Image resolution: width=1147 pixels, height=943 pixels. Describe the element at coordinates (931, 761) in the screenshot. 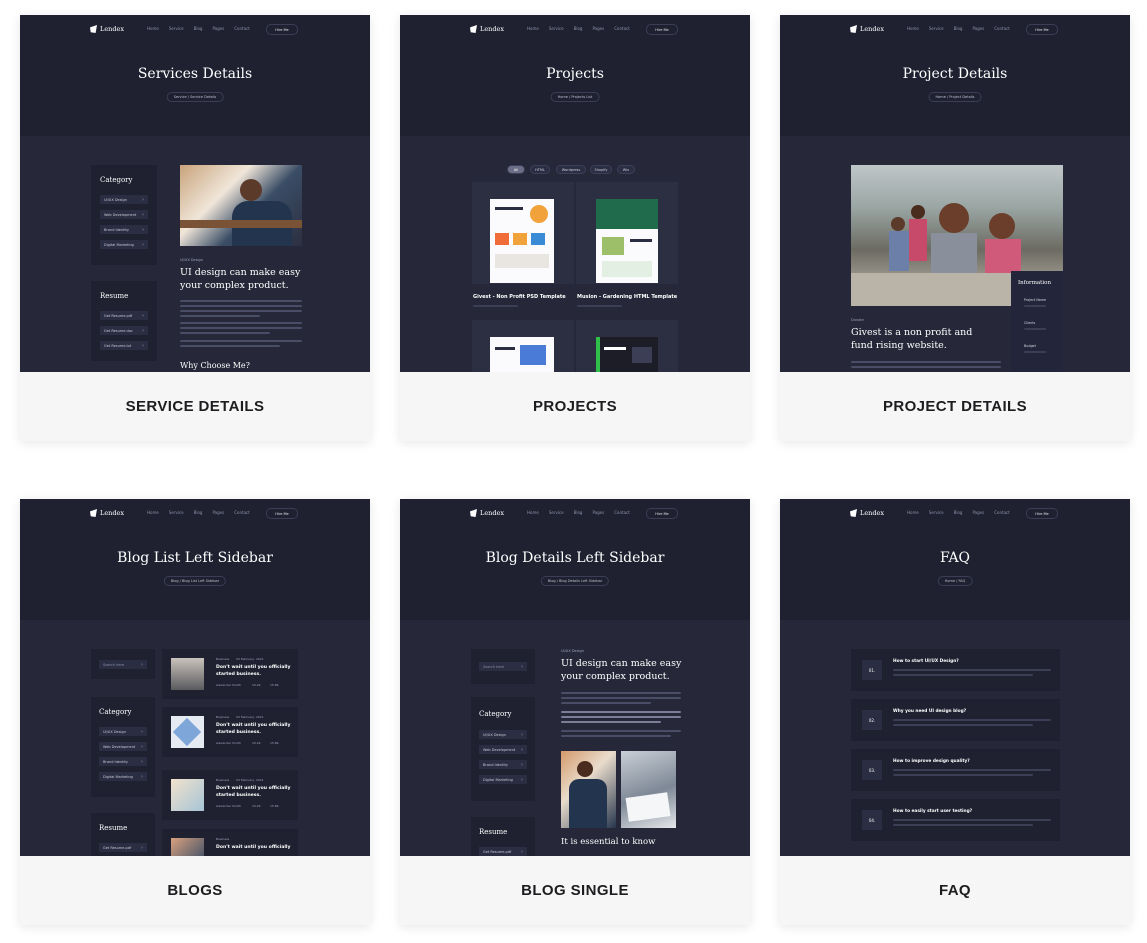

I see `faq-question: How to improve design quality?` at that location.